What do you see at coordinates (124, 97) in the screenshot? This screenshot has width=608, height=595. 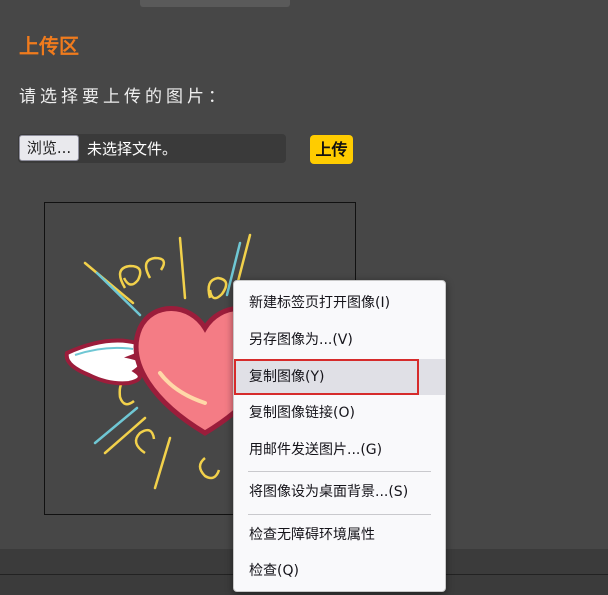 I see `upload-prompt: 请选择要上传的图片：` at bounding box center [124, 97].